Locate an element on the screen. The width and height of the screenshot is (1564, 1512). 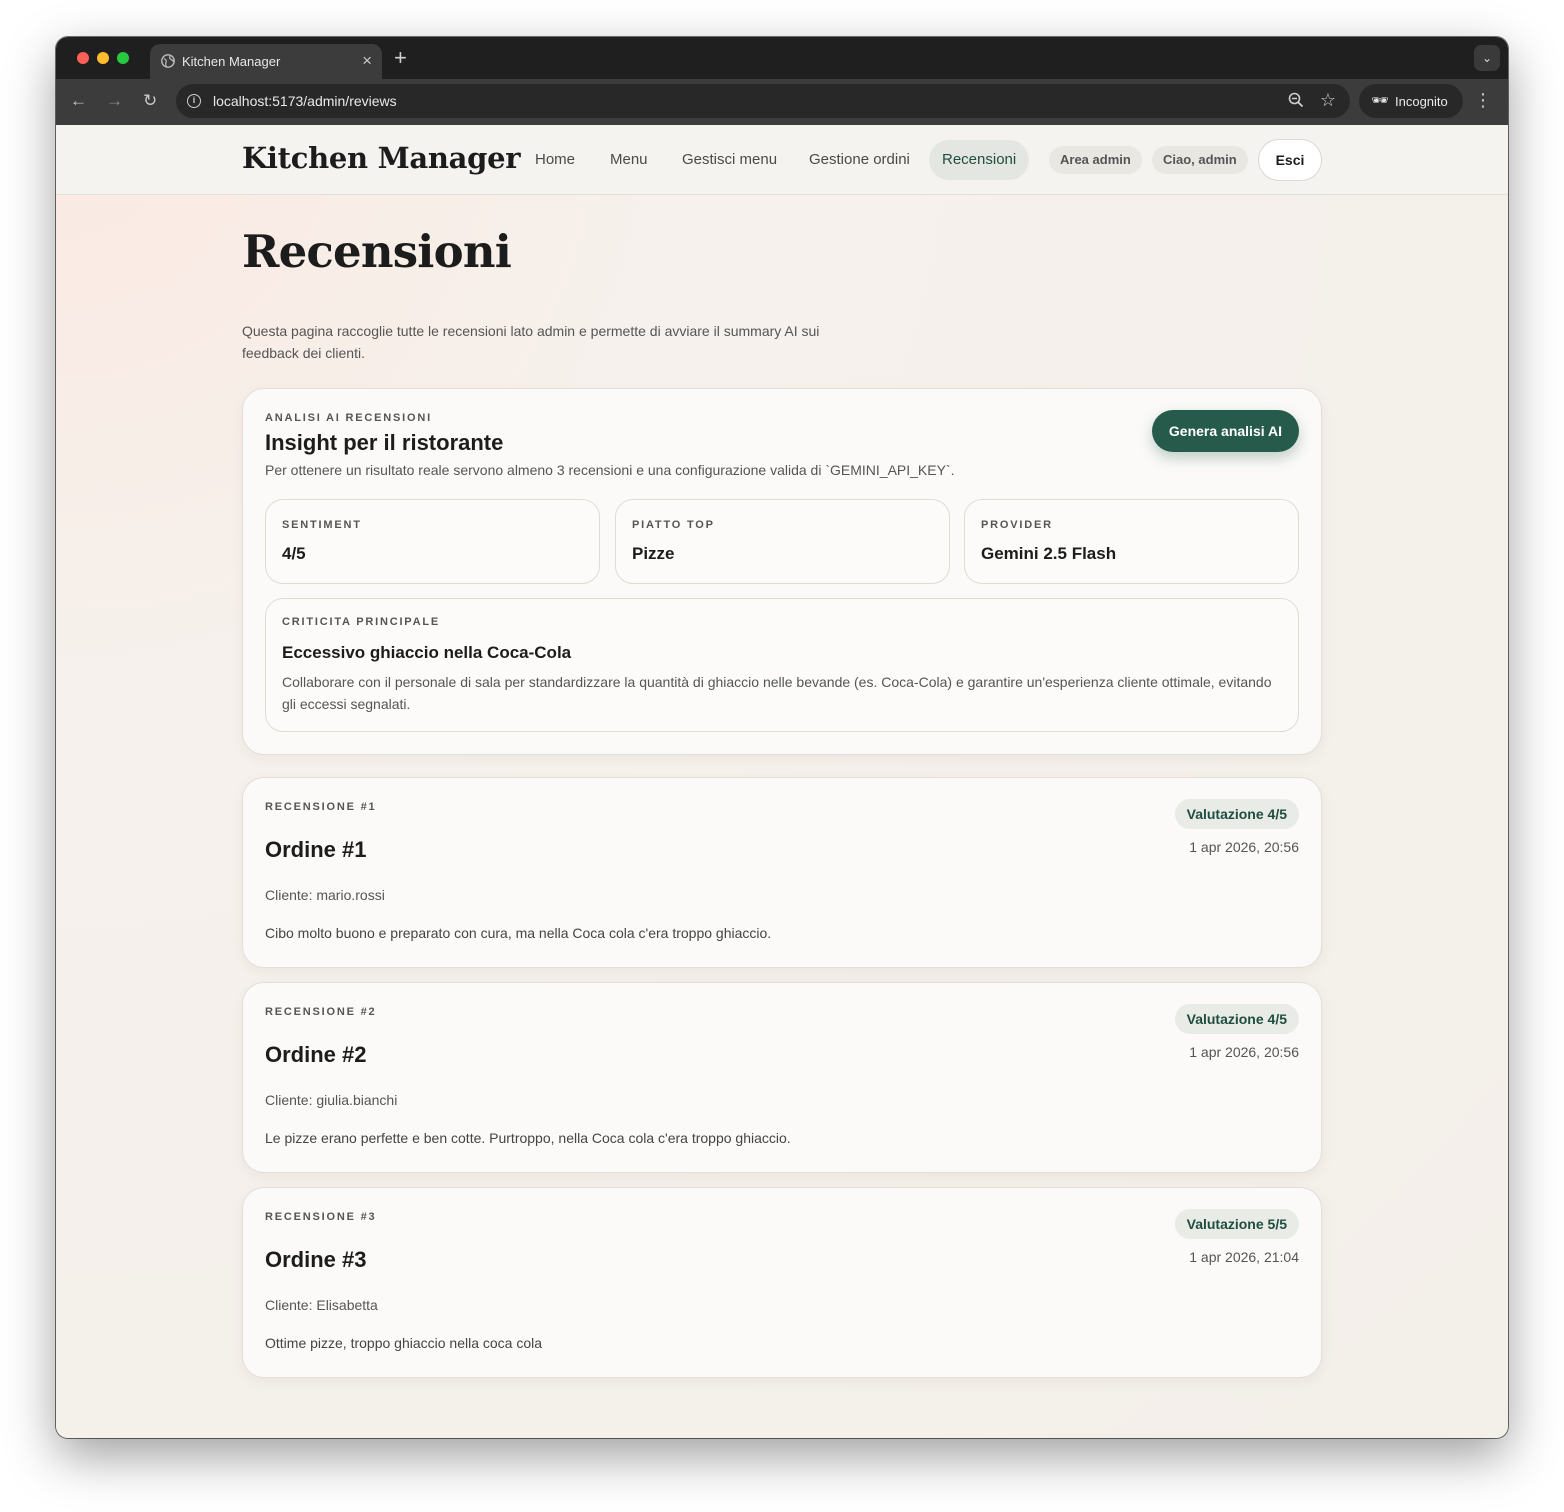
stat-top-dish: Piatto top Pizze is located at coordinates (782, 541).